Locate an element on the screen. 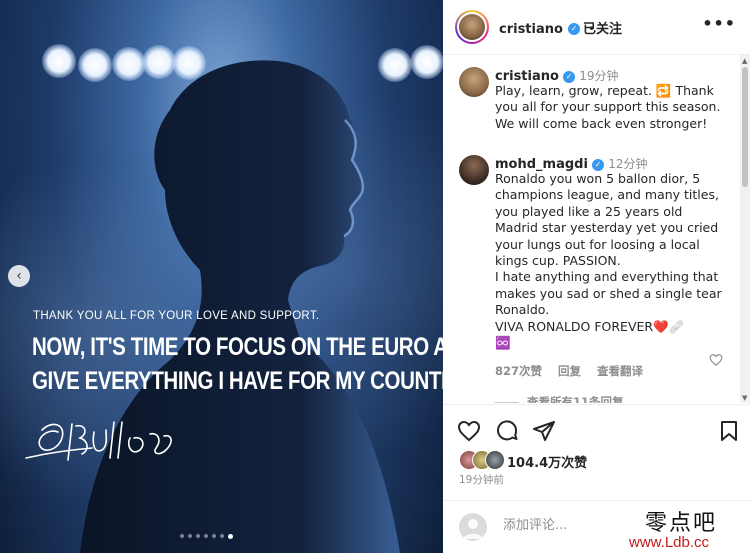 This screenshot has height=554, width=750. author-username-row: cristiano ✓ • is located at coordinates (547, 27).